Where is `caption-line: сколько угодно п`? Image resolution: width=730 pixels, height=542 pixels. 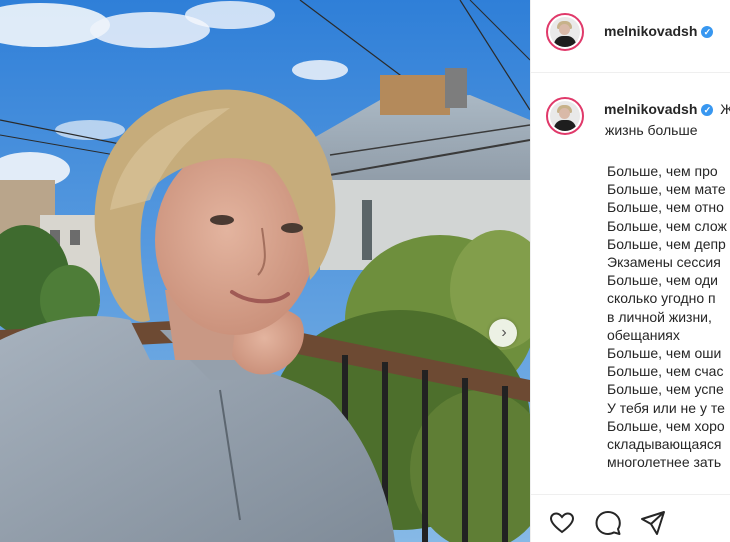
caption-line: сколько угодно п is located at coordinates (661, 298).